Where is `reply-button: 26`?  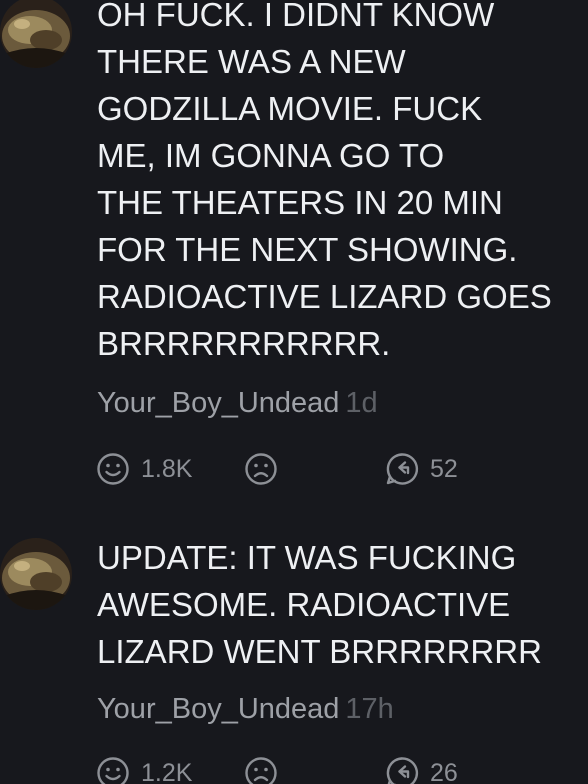 reply-button: 26 is located at coordinates (421, 769).